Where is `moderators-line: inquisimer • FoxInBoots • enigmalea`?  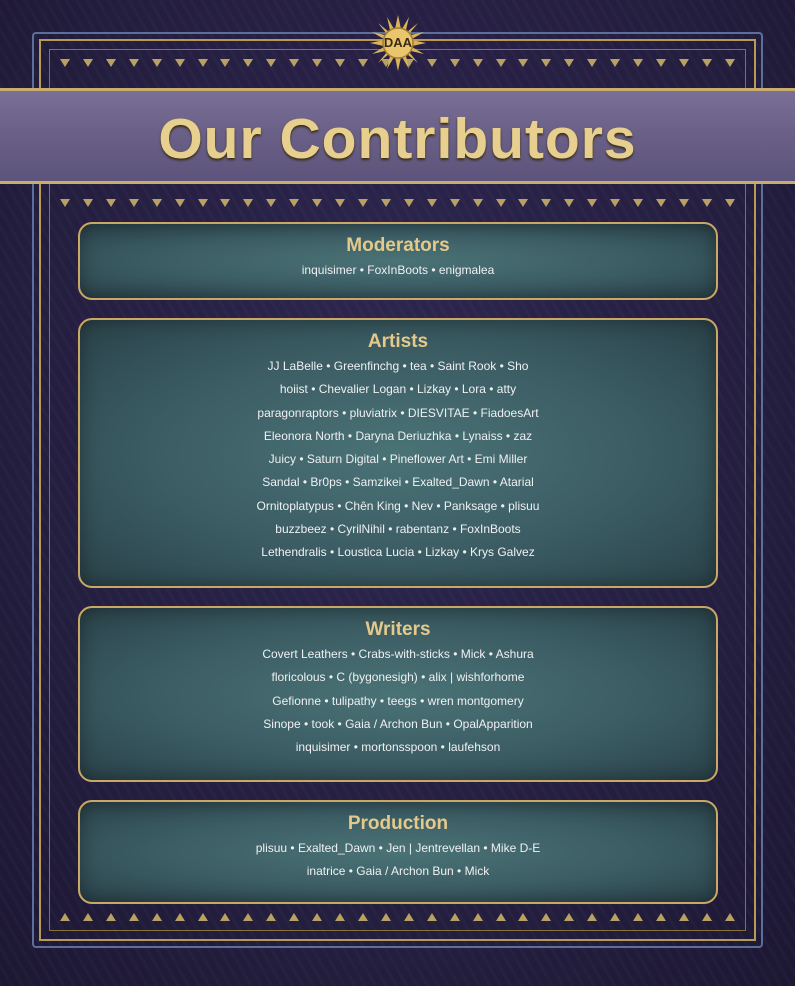
moderators-line: inquisimer • FoxInBoots • enigmalea is located at coordinates (398, 270).